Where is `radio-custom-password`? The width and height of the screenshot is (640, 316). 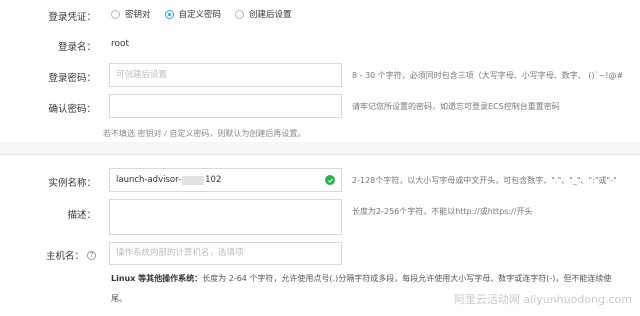
radio-custom-password is located at coordinates (169, 14).